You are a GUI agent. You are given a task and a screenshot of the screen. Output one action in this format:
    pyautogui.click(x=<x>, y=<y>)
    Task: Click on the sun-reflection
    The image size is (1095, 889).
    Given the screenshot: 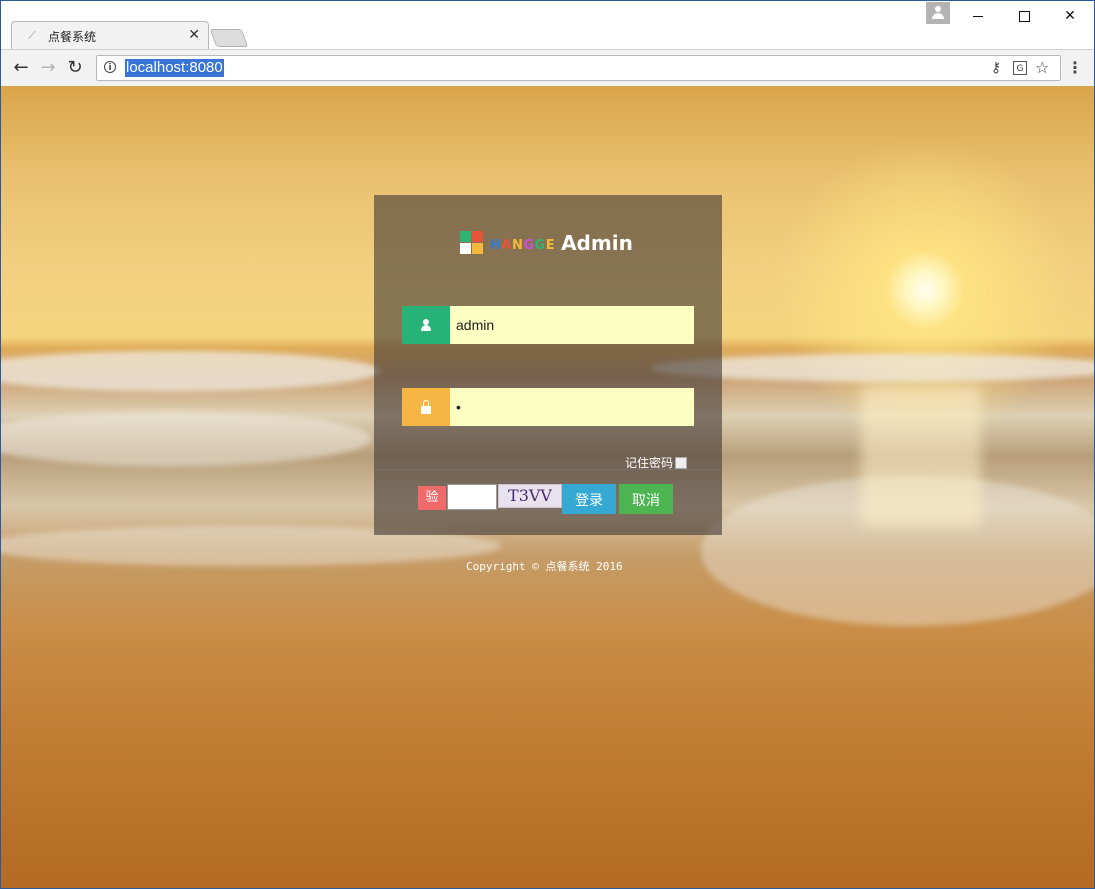 What is the action you would take?
    pyautogui.click(x=921, y=456)
    